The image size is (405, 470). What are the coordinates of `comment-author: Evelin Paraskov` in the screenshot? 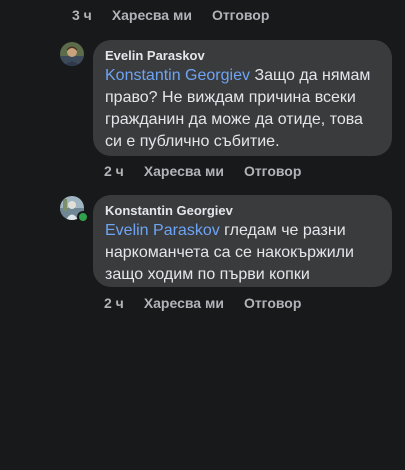 It's located at (242, 56).